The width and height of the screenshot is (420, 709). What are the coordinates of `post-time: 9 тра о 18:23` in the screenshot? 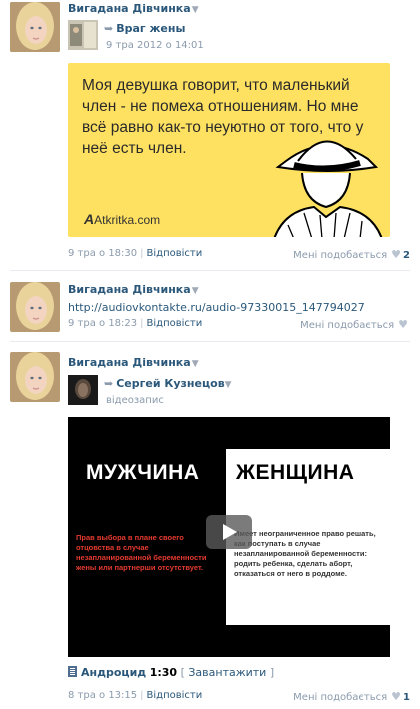 It's located at (102, 323).